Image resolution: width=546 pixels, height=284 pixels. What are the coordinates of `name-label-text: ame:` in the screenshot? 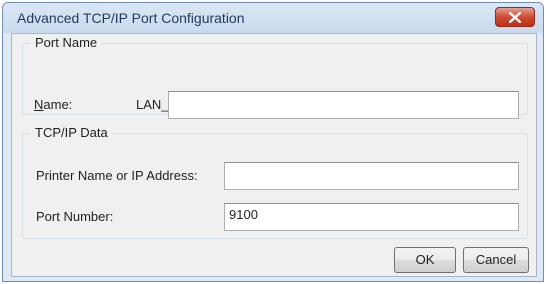 It's located at (58, 104).